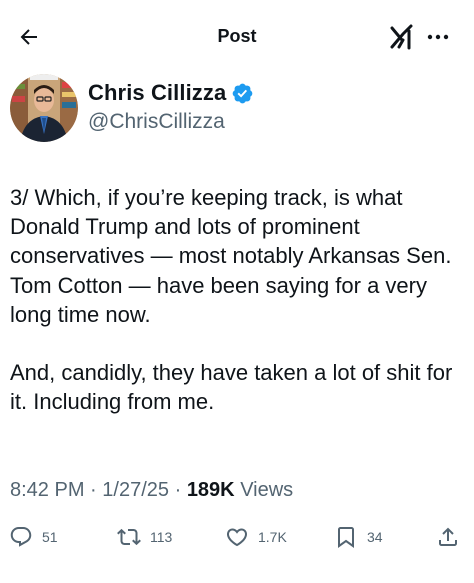  I want to click on author-name-row: Chris Cillizza, so click(171, 93).